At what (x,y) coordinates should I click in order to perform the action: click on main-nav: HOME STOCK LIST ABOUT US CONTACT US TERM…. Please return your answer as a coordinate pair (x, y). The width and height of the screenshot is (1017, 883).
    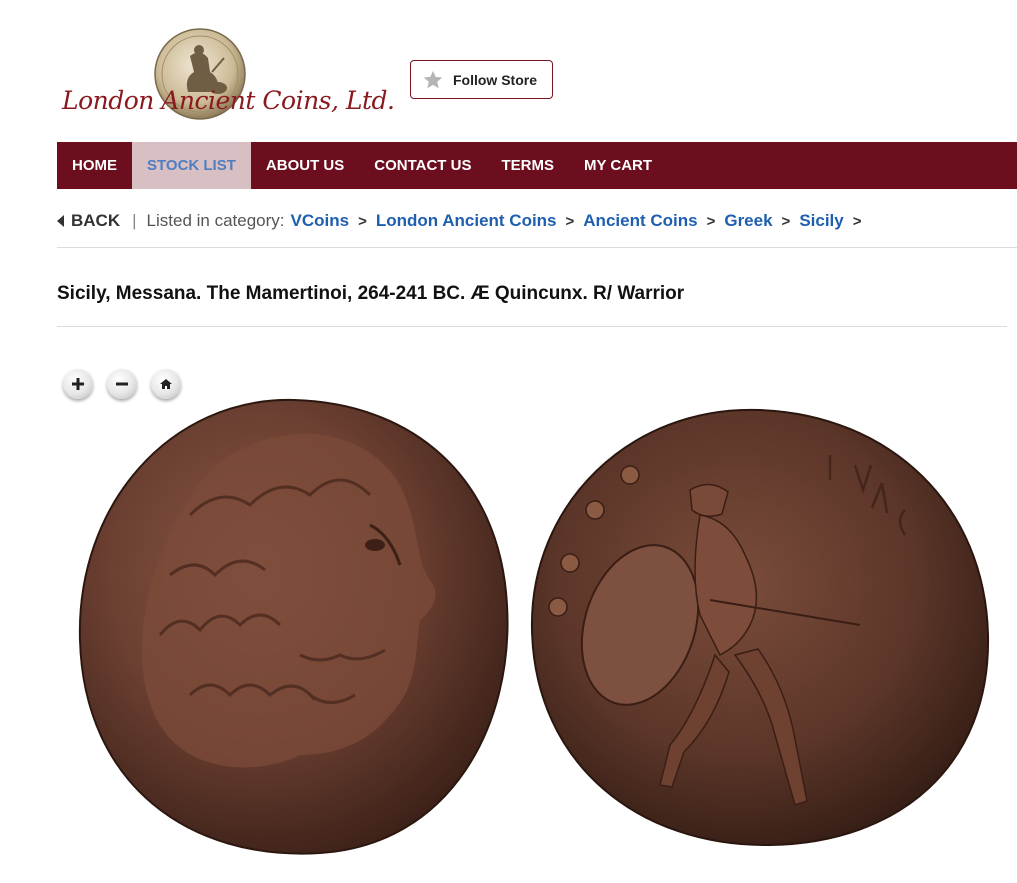
    Looking at the image, I should click on (537, 165).